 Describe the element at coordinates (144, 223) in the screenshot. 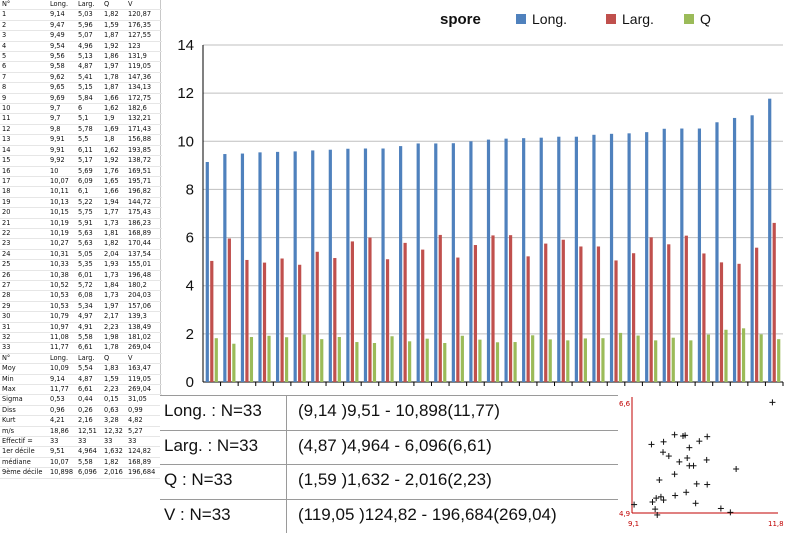

I see `table-cell: 186,23` at that location.